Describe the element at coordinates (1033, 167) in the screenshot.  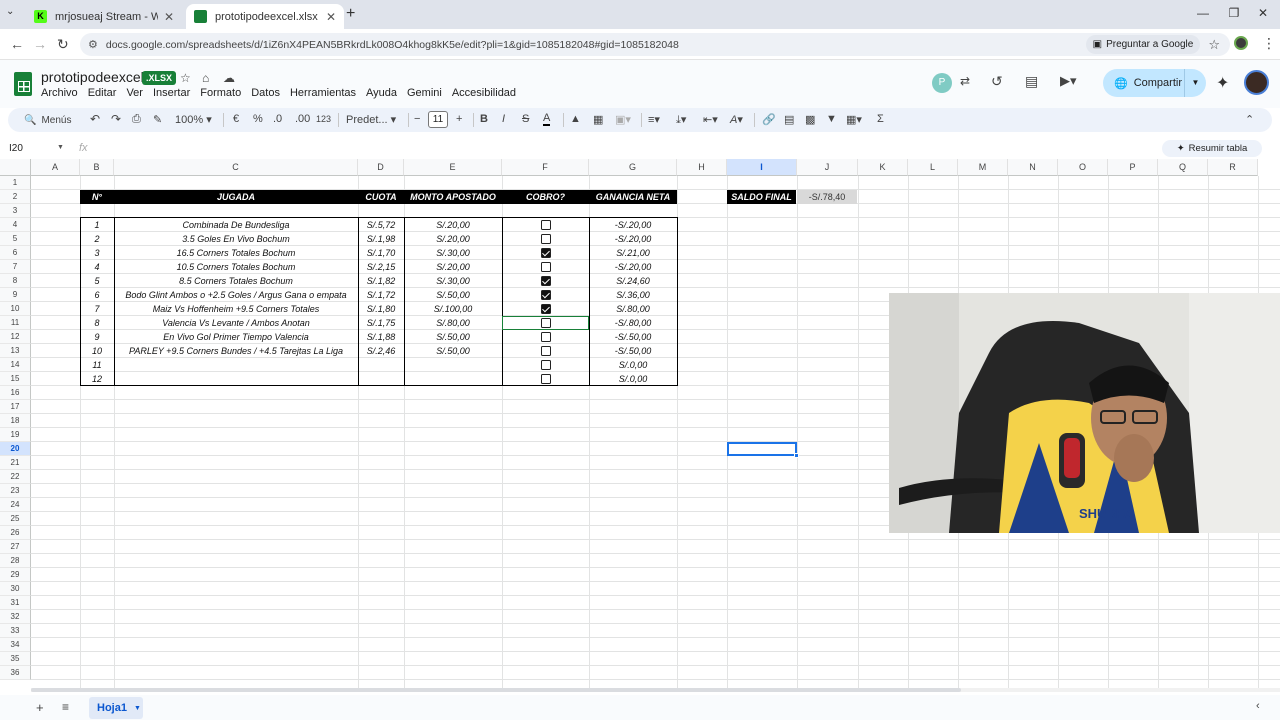
I see `column-header-n: N` at that location.